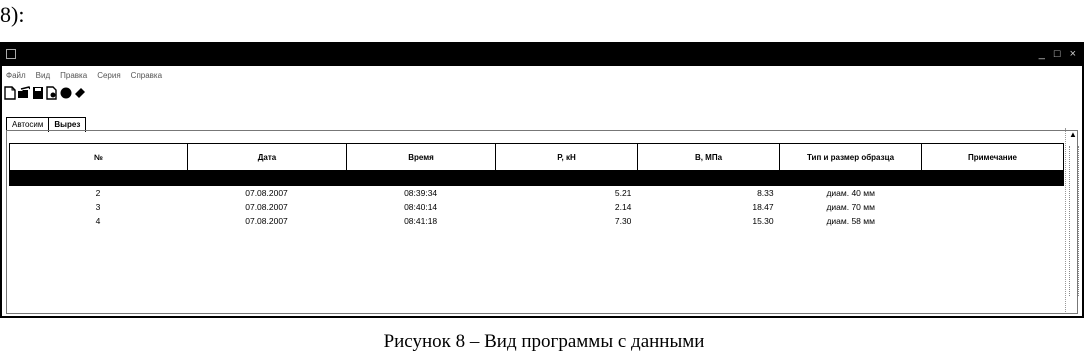 The height and width of the screenshot is (358, 1088). I want to click on column-header-strength: В, МПа, so click(708, 157).